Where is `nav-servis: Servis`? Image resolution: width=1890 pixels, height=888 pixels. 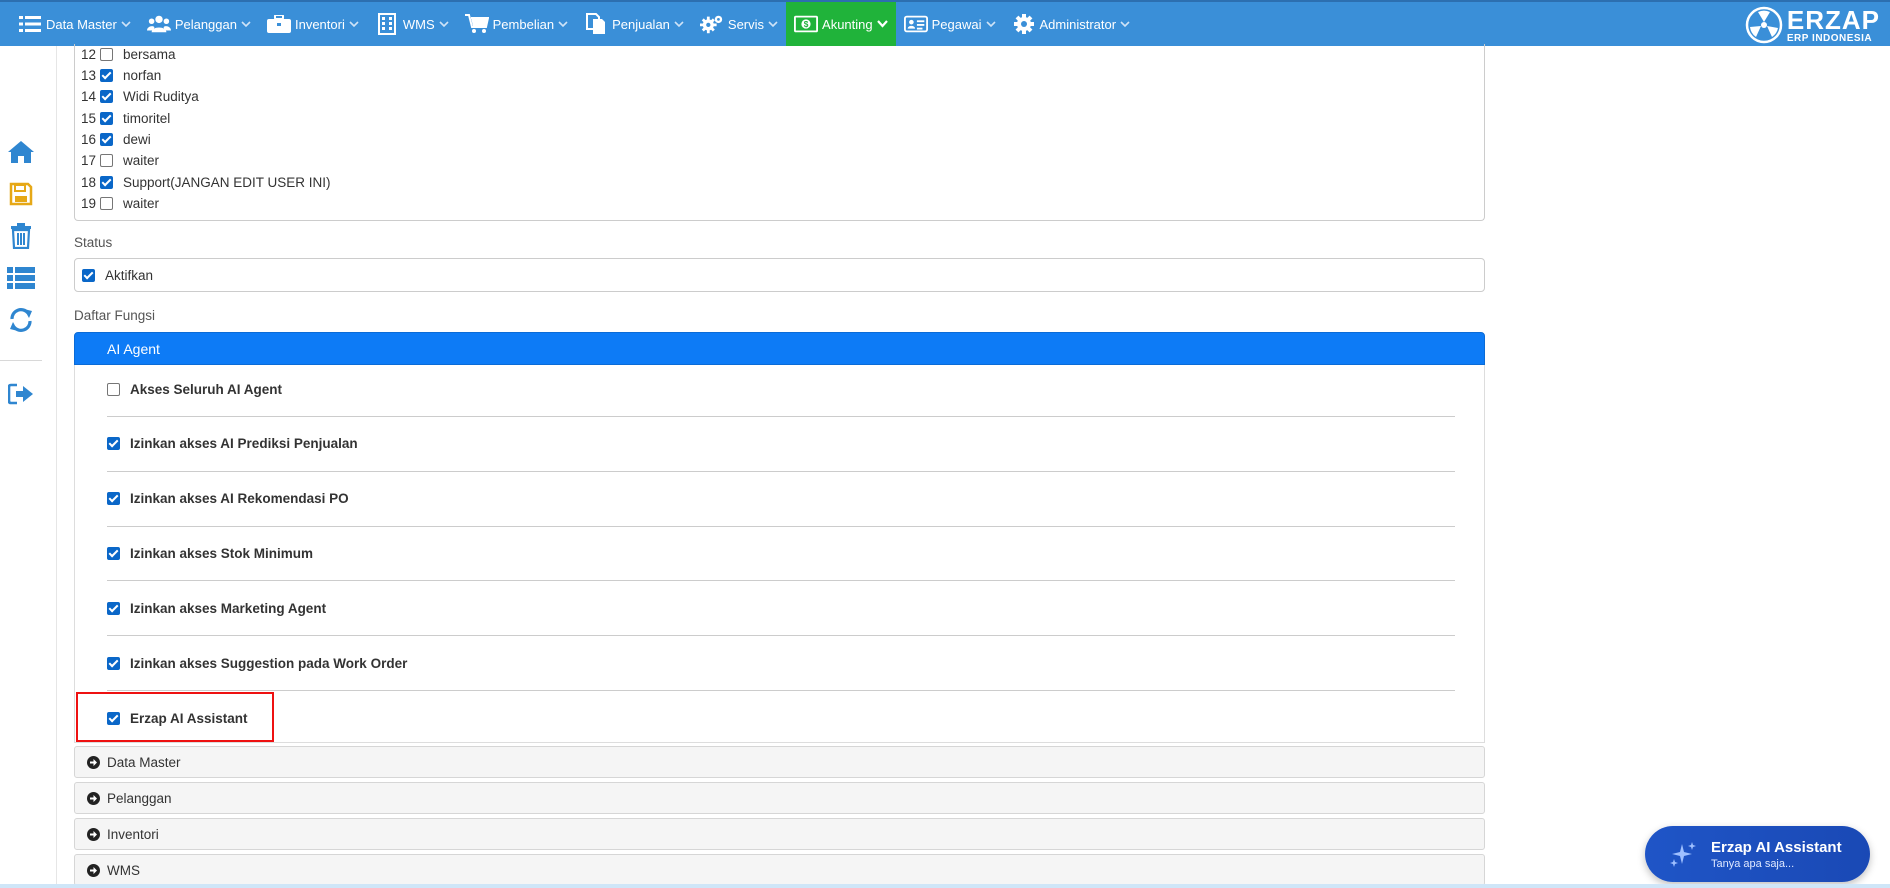
nav-servis: Servis is located at coordinates (739, 24).